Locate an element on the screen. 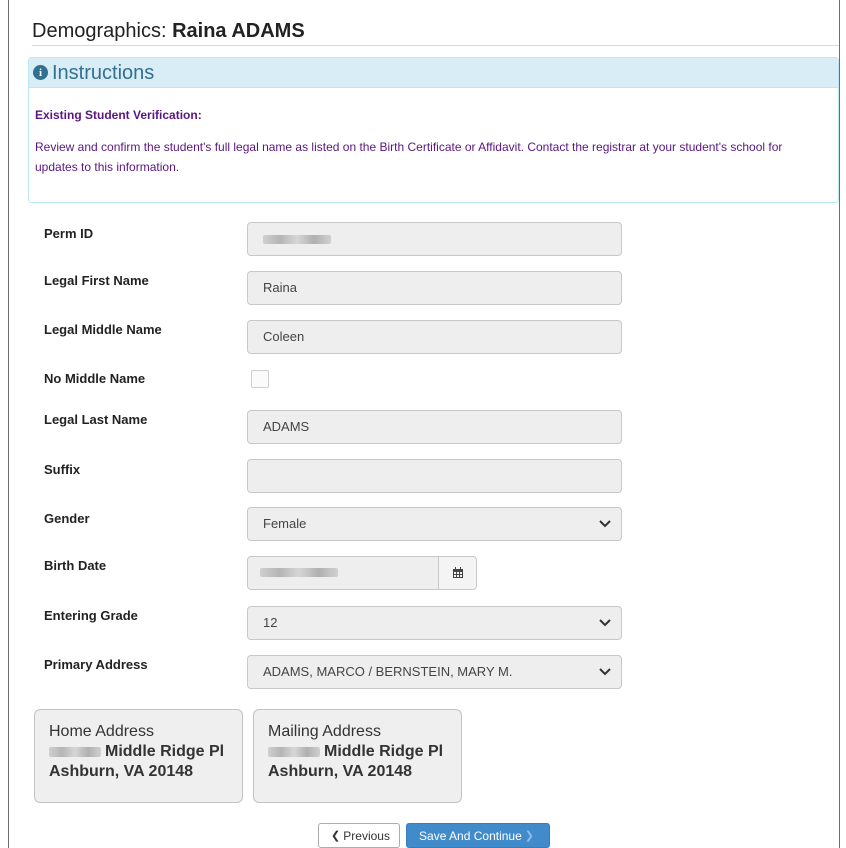  previous-button: ❮ Previous is located at coordinates (359, 835).